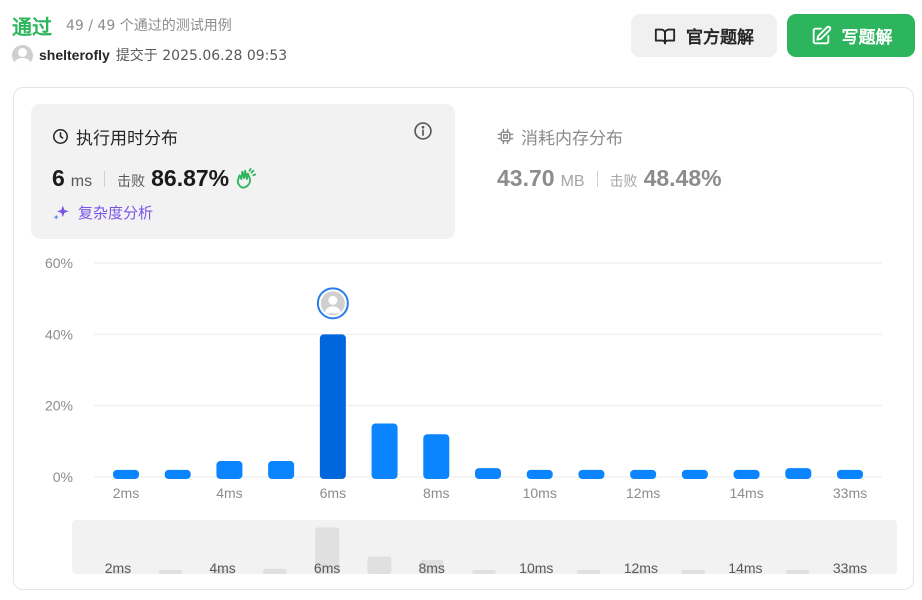 This screenshot has height=600, width=922. Describe the element at coordinates (118, 568) in the screenshot. I see `navigator-tick-label: 2ms` at that location.